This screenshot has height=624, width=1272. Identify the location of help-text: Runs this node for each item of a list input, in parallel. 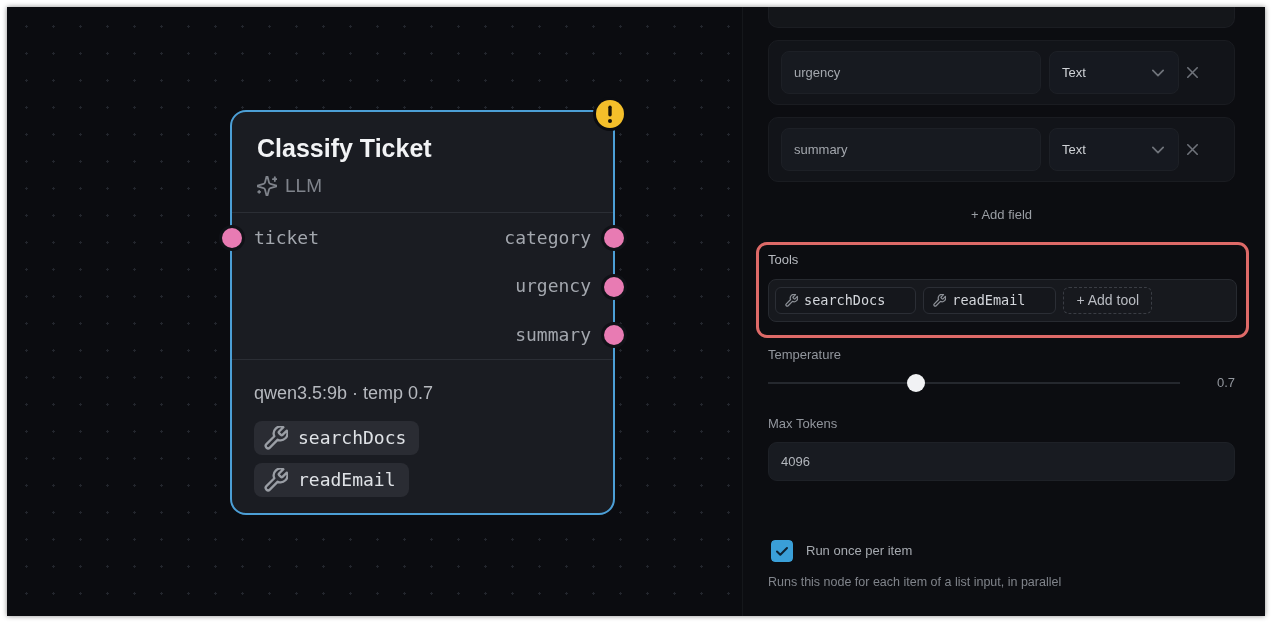
(915, 582).